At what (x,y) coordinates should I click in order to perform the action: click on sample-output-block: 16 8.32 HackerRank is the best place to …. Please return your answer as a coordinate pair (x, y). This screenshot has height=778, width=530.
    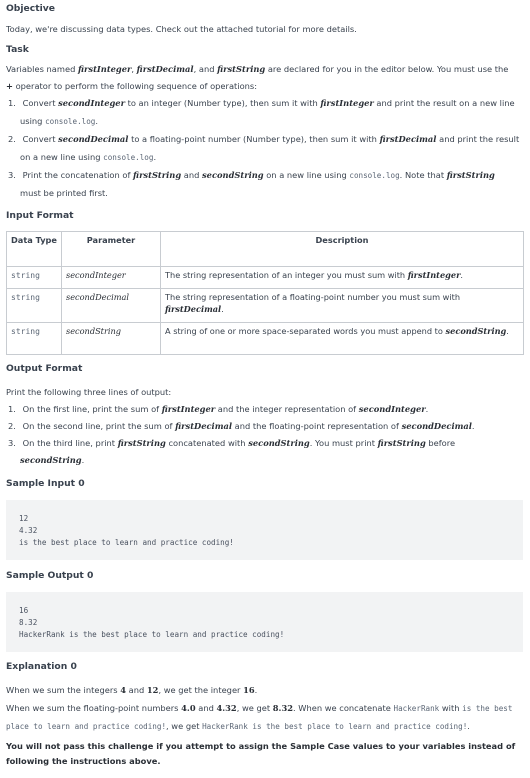
    Looking at the image, I should click on (264, 622).